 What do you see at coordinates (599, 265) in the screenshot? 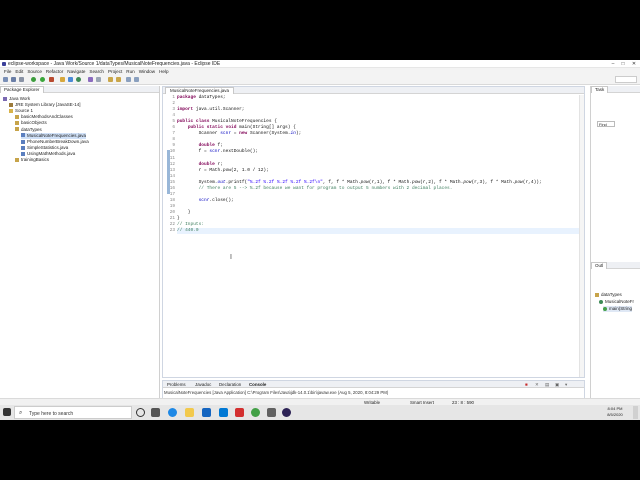
I see `tab-outline: Outl` at bounding box center [599, 265].